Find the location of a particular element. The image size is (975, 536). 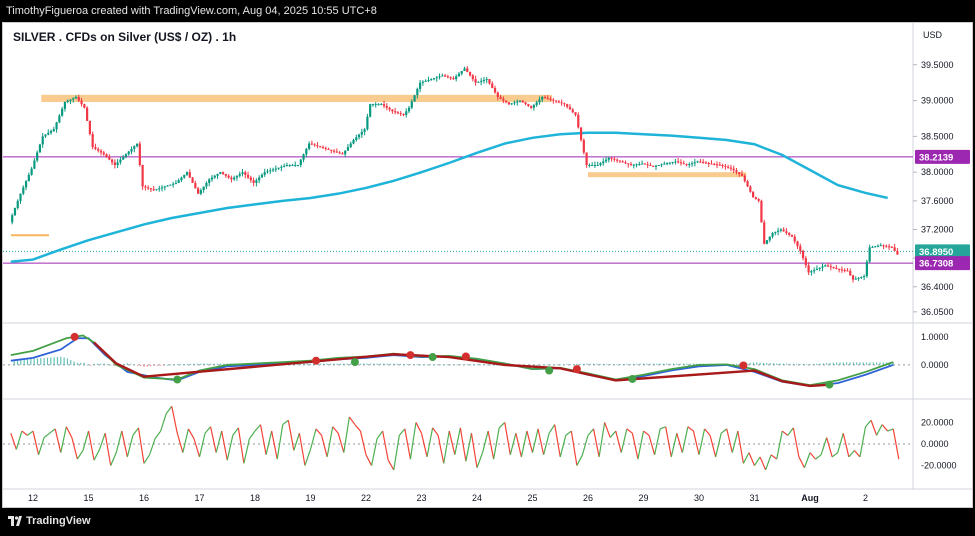

x-tick-label: 2 is located at coordinates (865, 498).